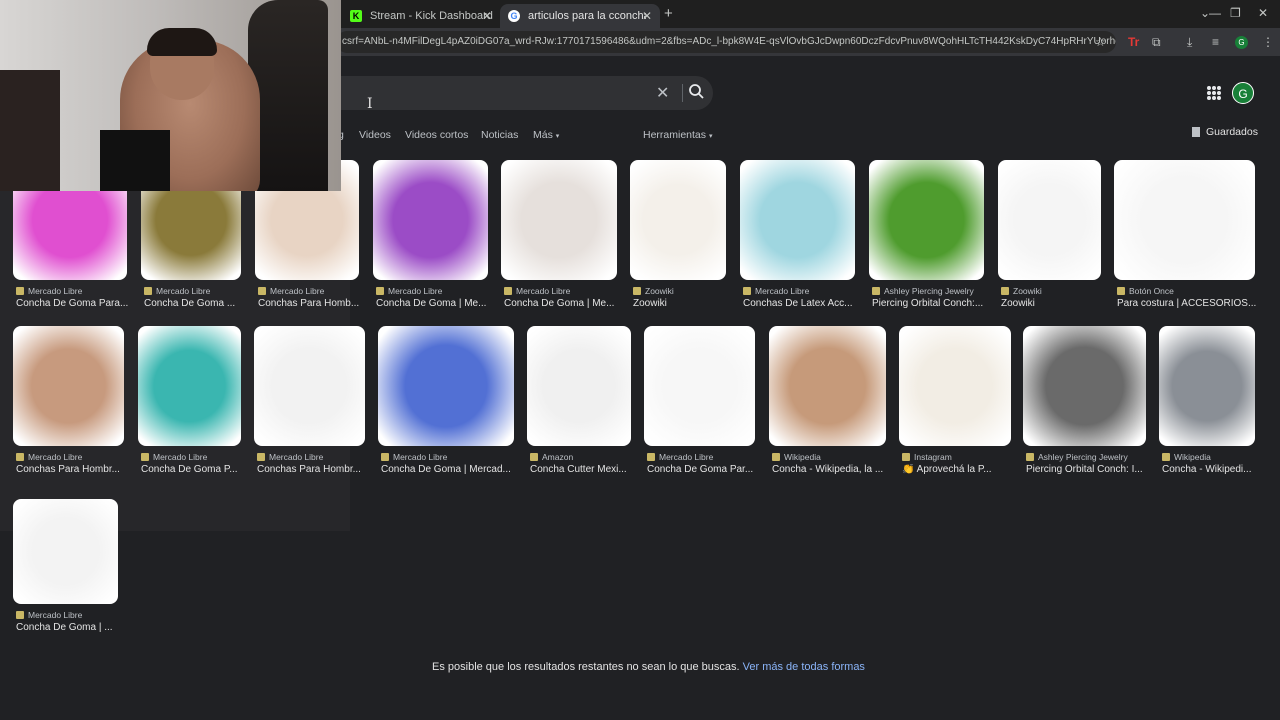 This screenshot has height=720, width=1280. What do you see at coordinates (436, 135) in the screenshot?
I see `filter-tab-short-videos: Videos cortos` at bounding box center [436, 135].